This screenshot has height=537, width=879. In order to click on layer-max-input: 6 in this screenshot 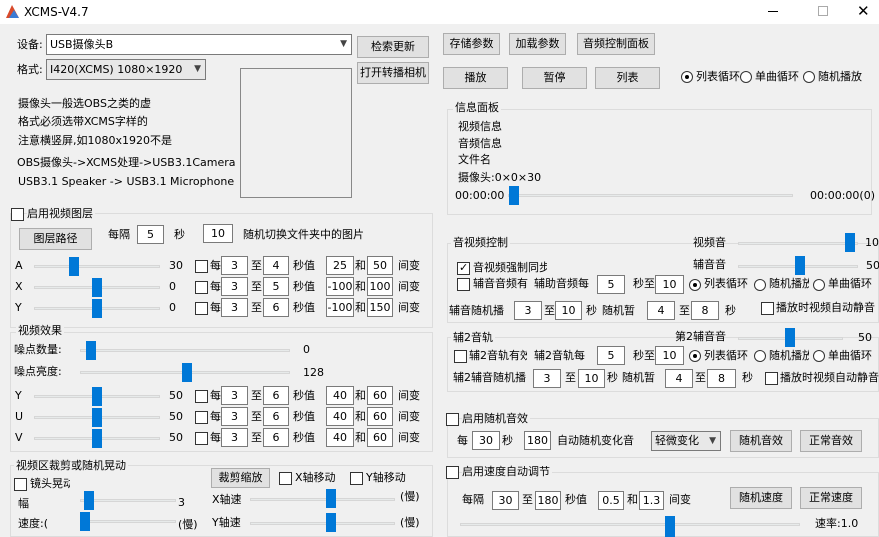, I will do `click(276, 307)`.